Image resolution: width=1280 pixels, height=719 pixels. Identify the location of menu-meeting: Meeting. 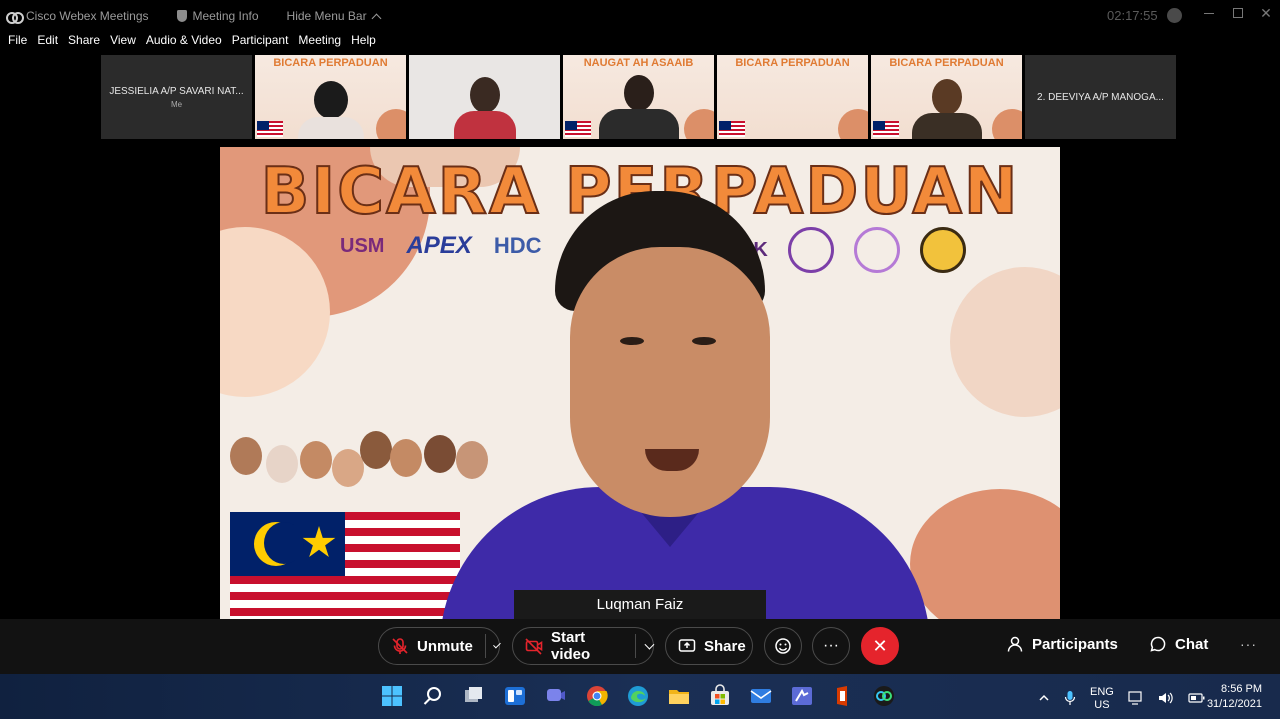
(319, 43).